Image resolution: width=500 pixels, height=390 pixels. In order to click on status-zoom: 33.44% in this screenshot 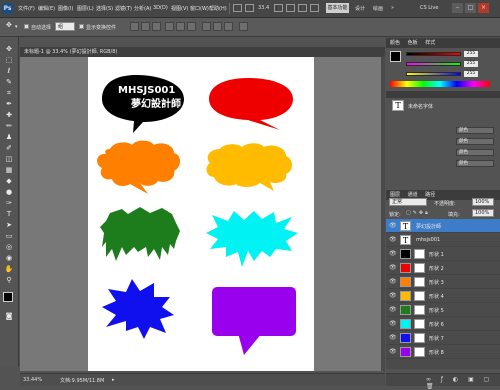, I will do `click(32, 380)`.